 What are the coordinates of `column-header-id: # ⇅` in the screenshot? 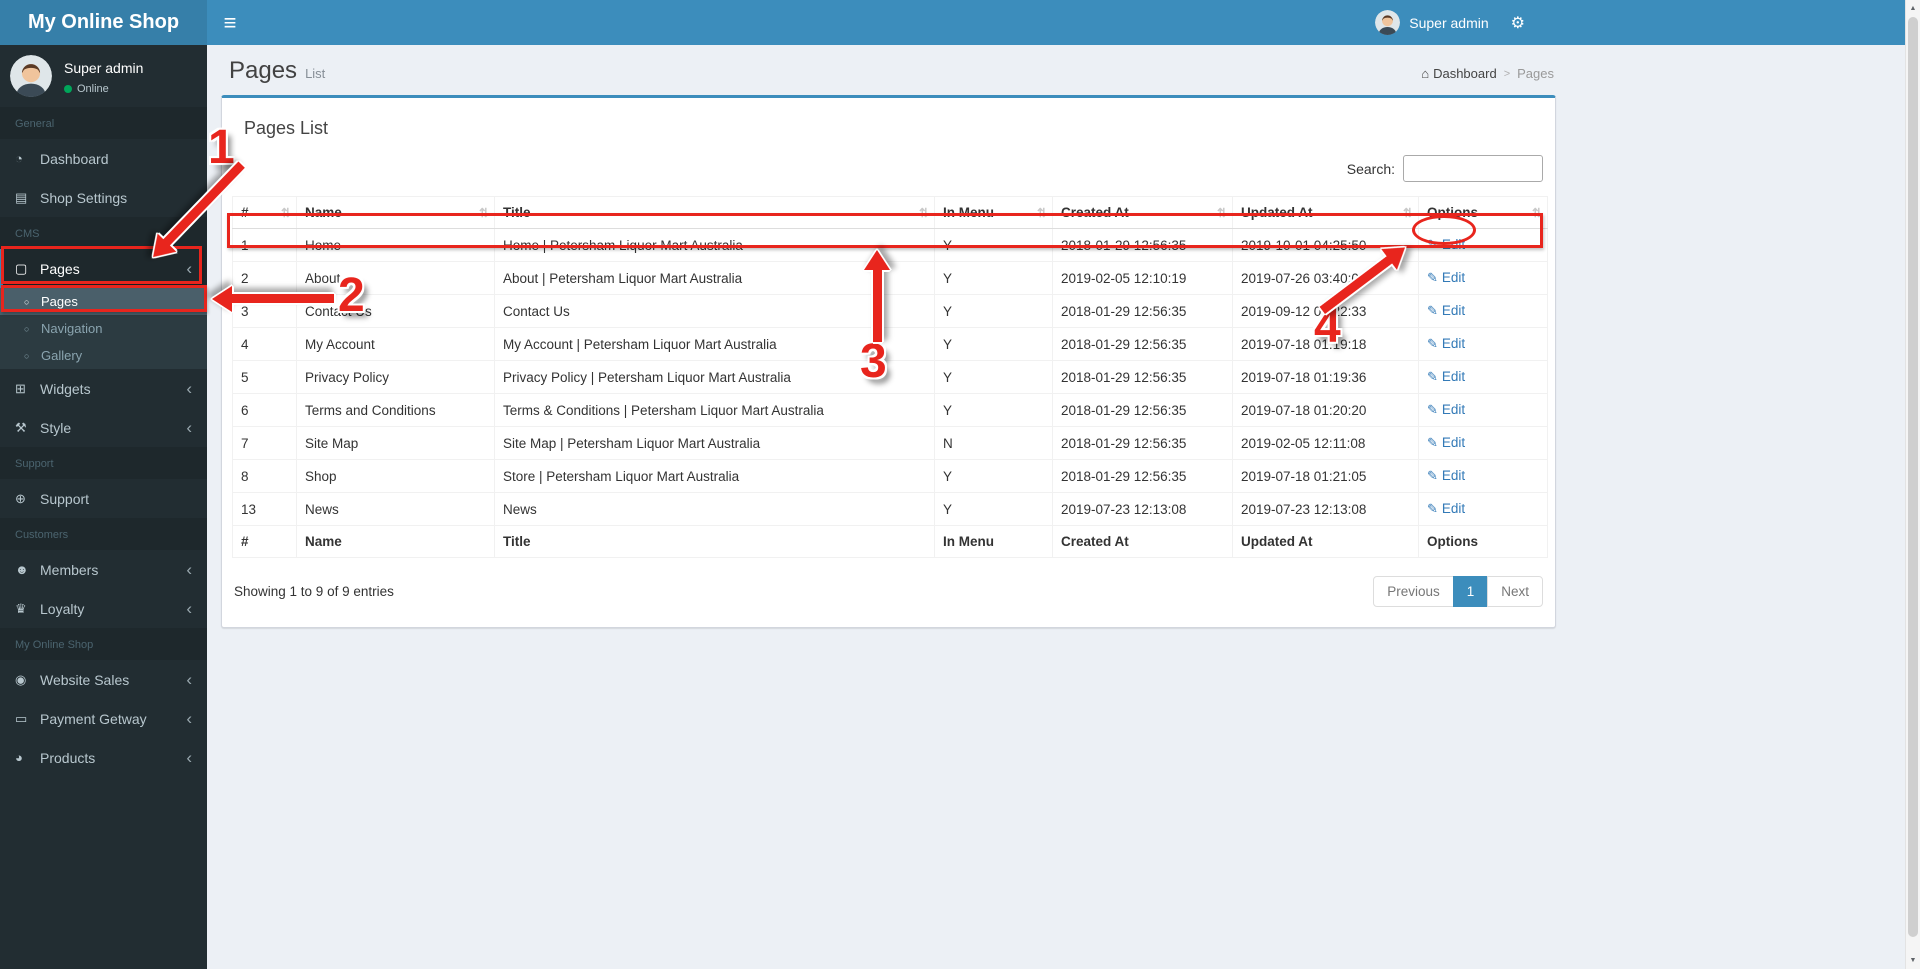 It's located at (264, 212).